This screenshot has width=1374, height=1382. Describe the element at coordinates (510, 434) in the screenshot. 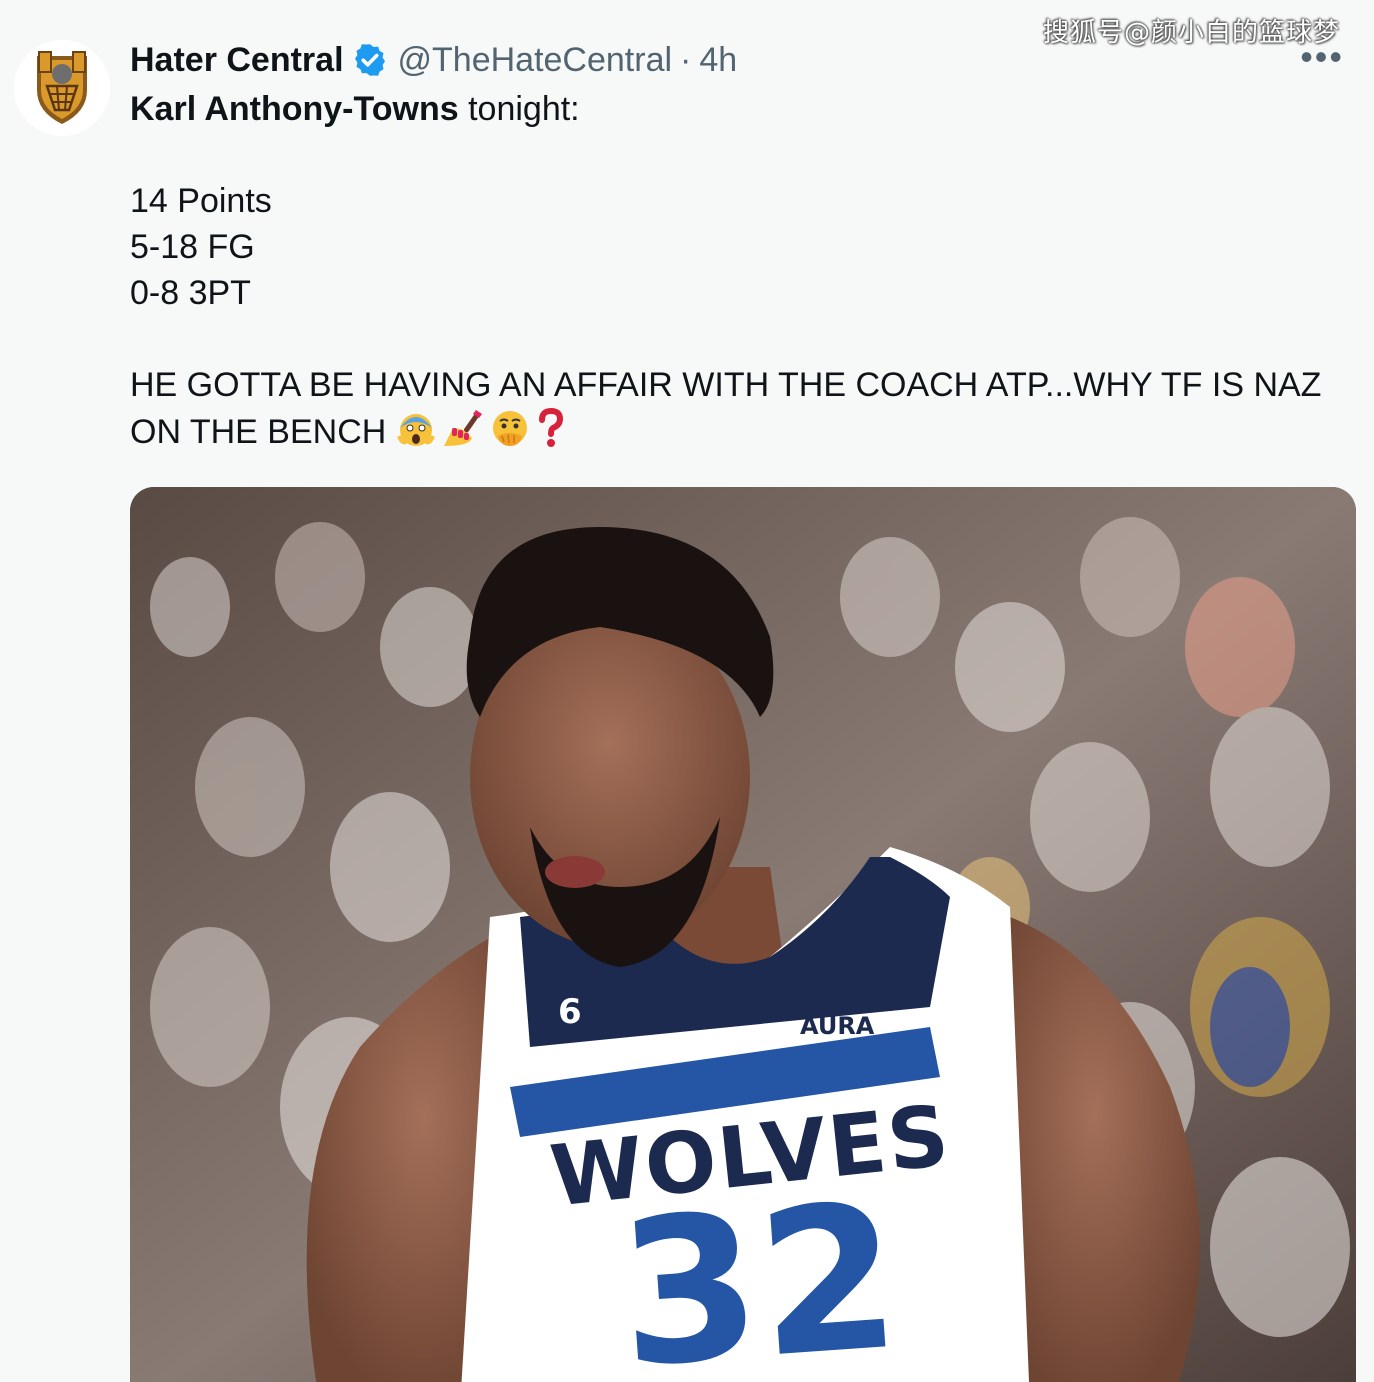

I see `face-with-hand-over-mouth-icon` at that location.